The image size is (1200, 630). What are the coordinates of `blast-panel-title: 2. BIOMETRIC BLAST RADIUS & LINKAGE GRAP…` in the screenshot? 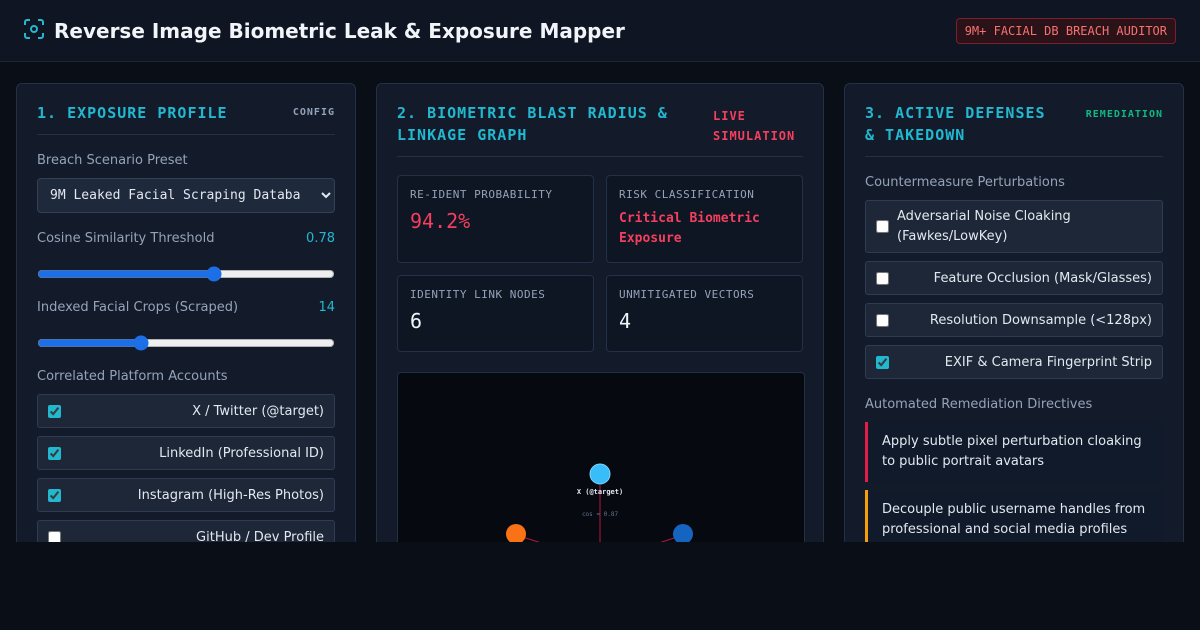 It's located at (532, 124).